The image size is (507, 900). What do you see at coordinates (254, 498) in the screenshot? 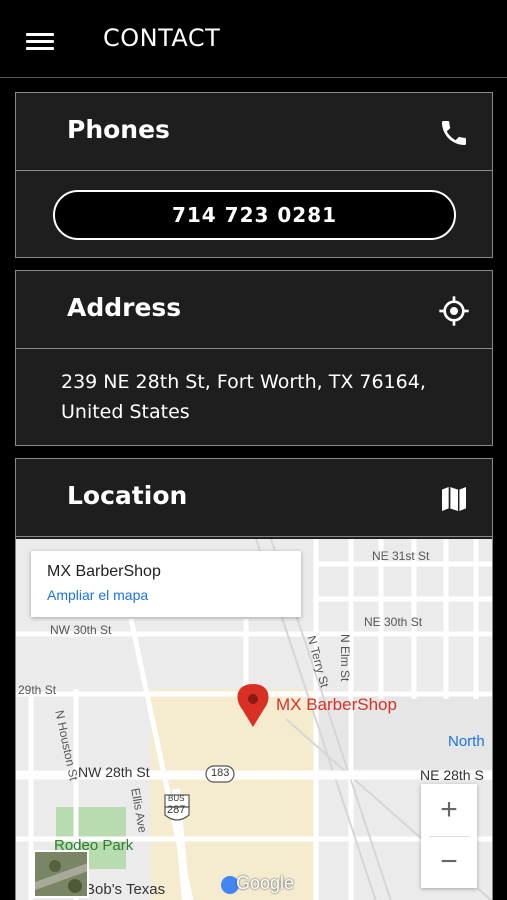
I see `location-header: Location` at bounding box center [254, 498].